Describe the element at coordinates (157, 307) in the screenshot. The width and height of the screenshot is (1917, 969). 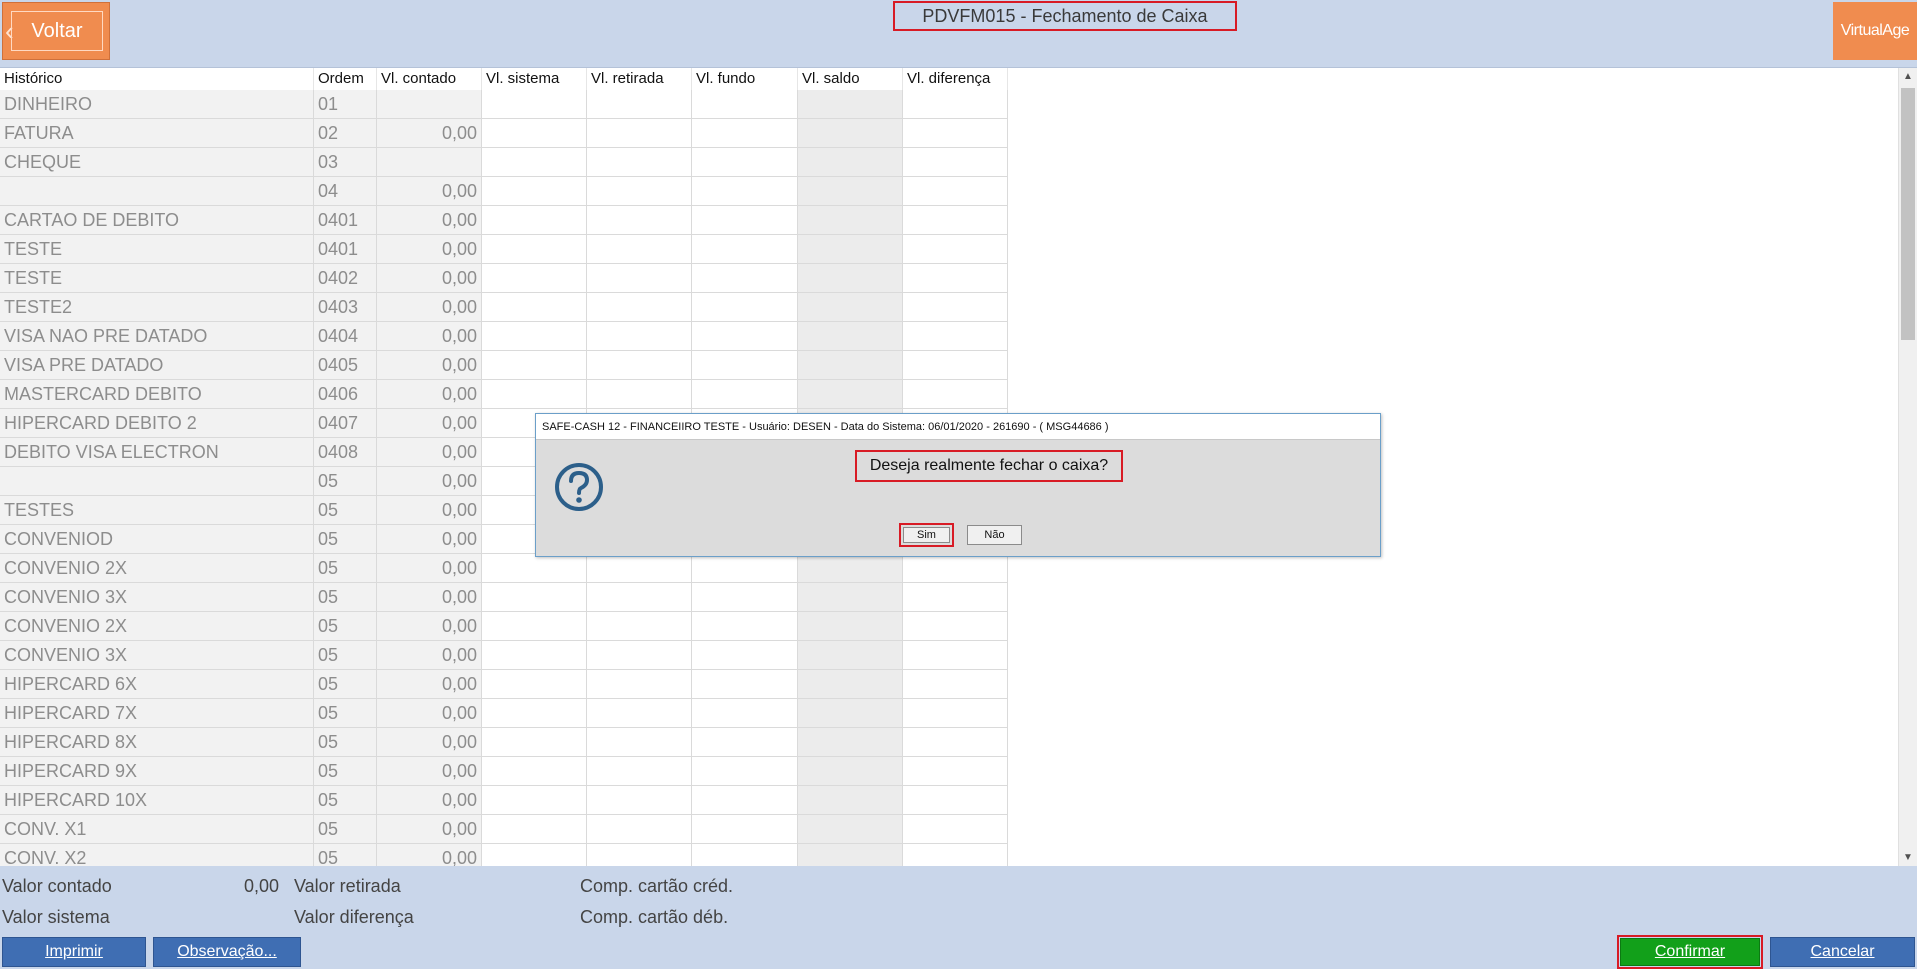
I see `cell-historico: TESTE2` at that location.